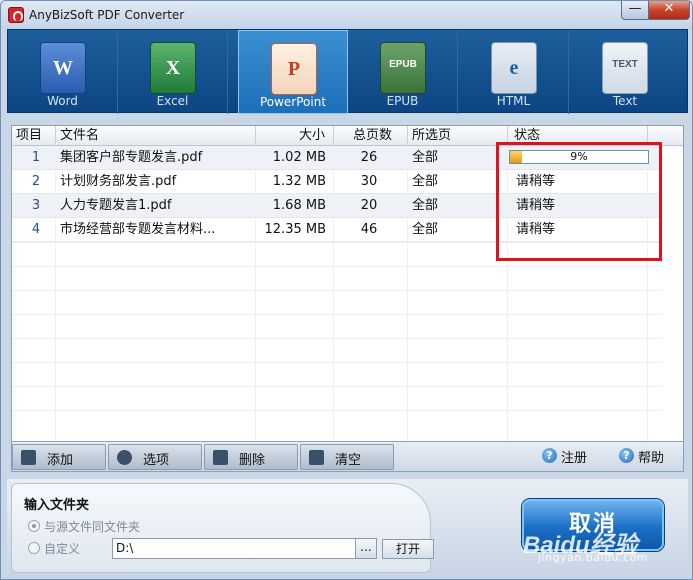 The image size is (693, 580). What do you see at coordinates (34, 526) in the screenshot?
I see `same-folder-radio` at bounding box center [34, 526].